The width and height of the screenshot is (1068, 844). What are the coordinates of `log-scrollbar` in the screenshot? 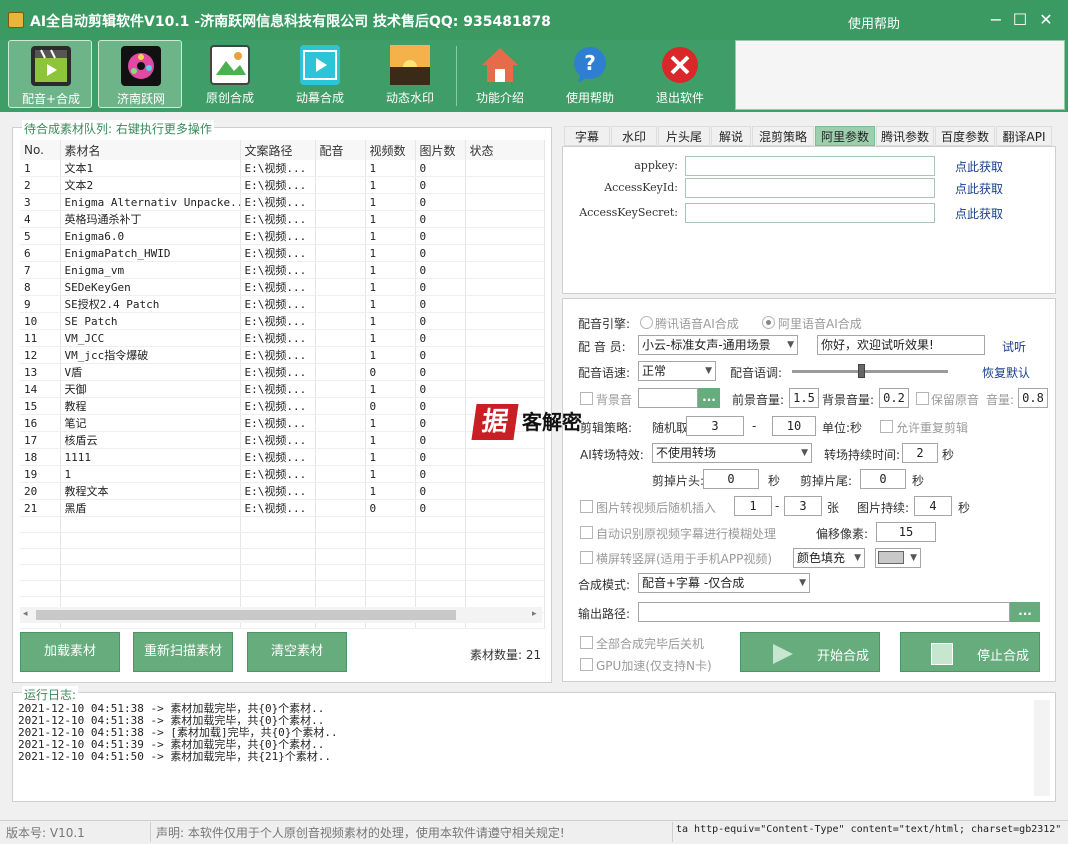 It's located at (1042, 748).